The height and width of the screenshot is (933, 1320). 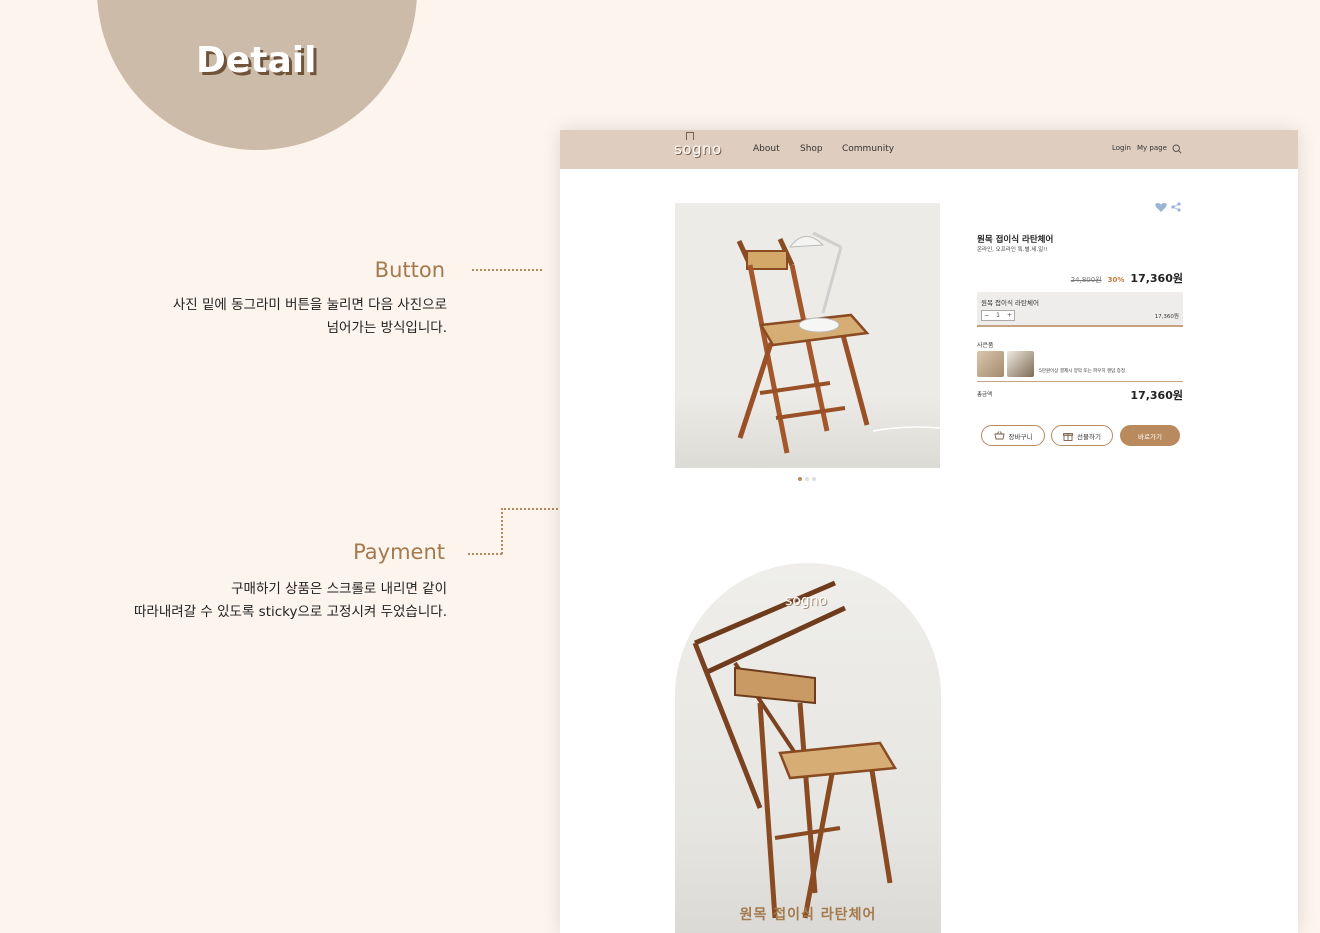 I want to click on chair-logo-icon, so click(x=690, y=136).